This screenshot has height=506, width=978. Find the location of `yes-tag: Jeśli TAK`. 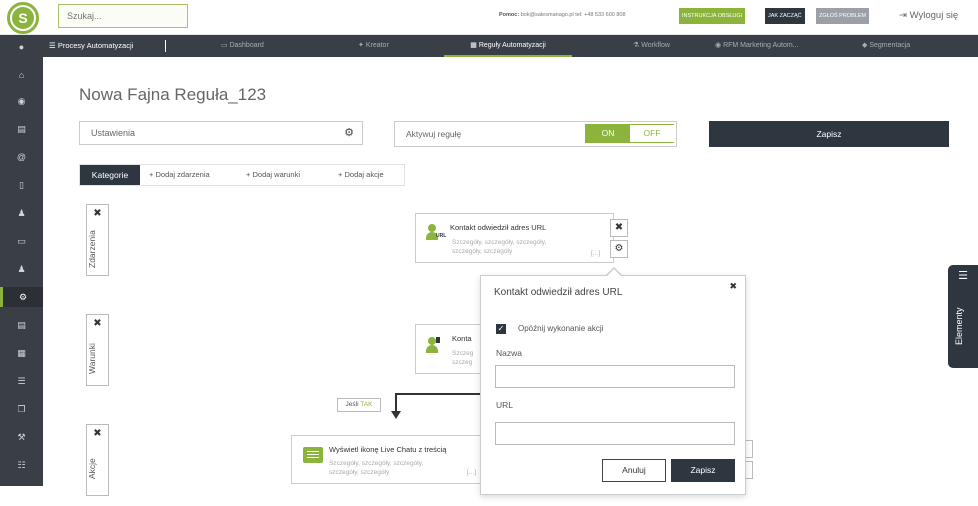

yes-tag: Jeśli TAK is located at coordinates (359, 405).